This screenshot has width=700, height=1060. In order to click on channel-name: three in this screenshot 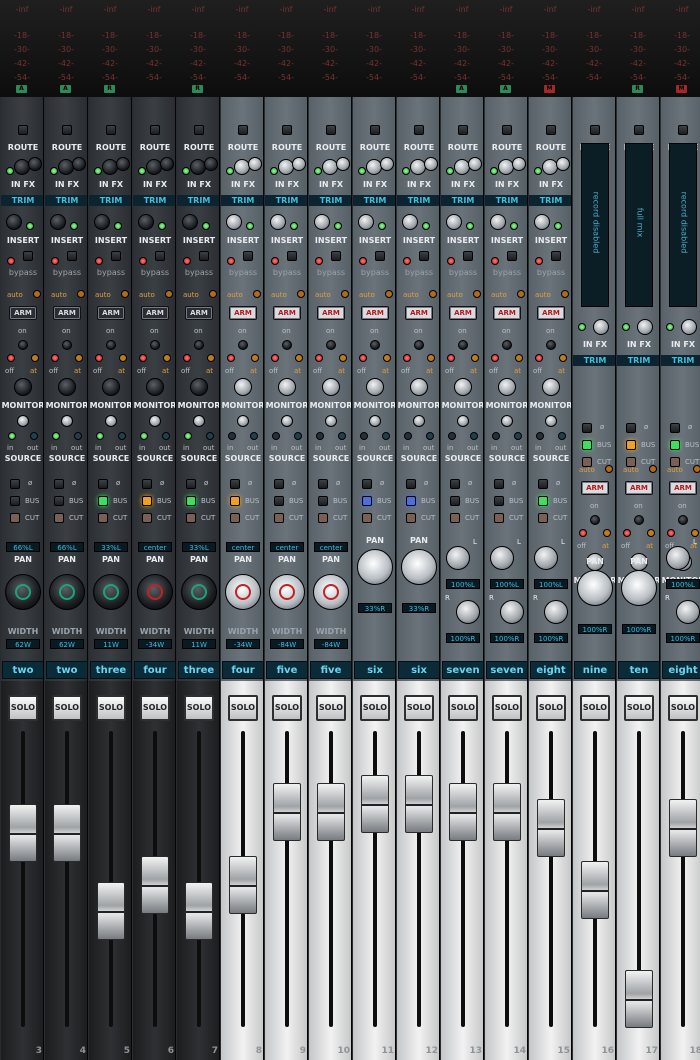, I will do `click(110, 670)`.